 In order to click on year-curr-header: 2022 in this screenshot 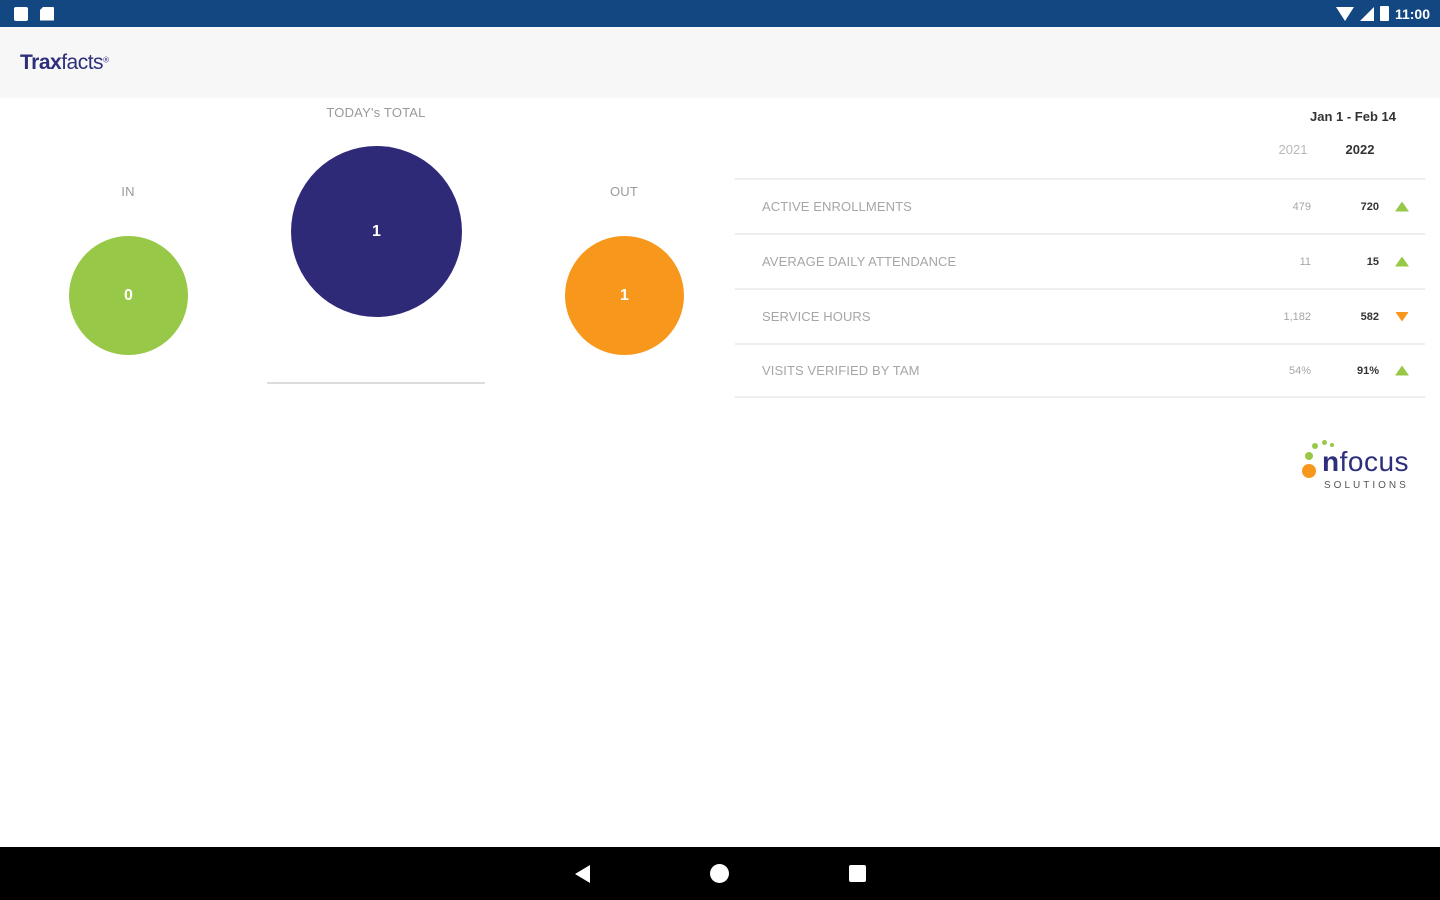, I will do `click(1360, 149)`.